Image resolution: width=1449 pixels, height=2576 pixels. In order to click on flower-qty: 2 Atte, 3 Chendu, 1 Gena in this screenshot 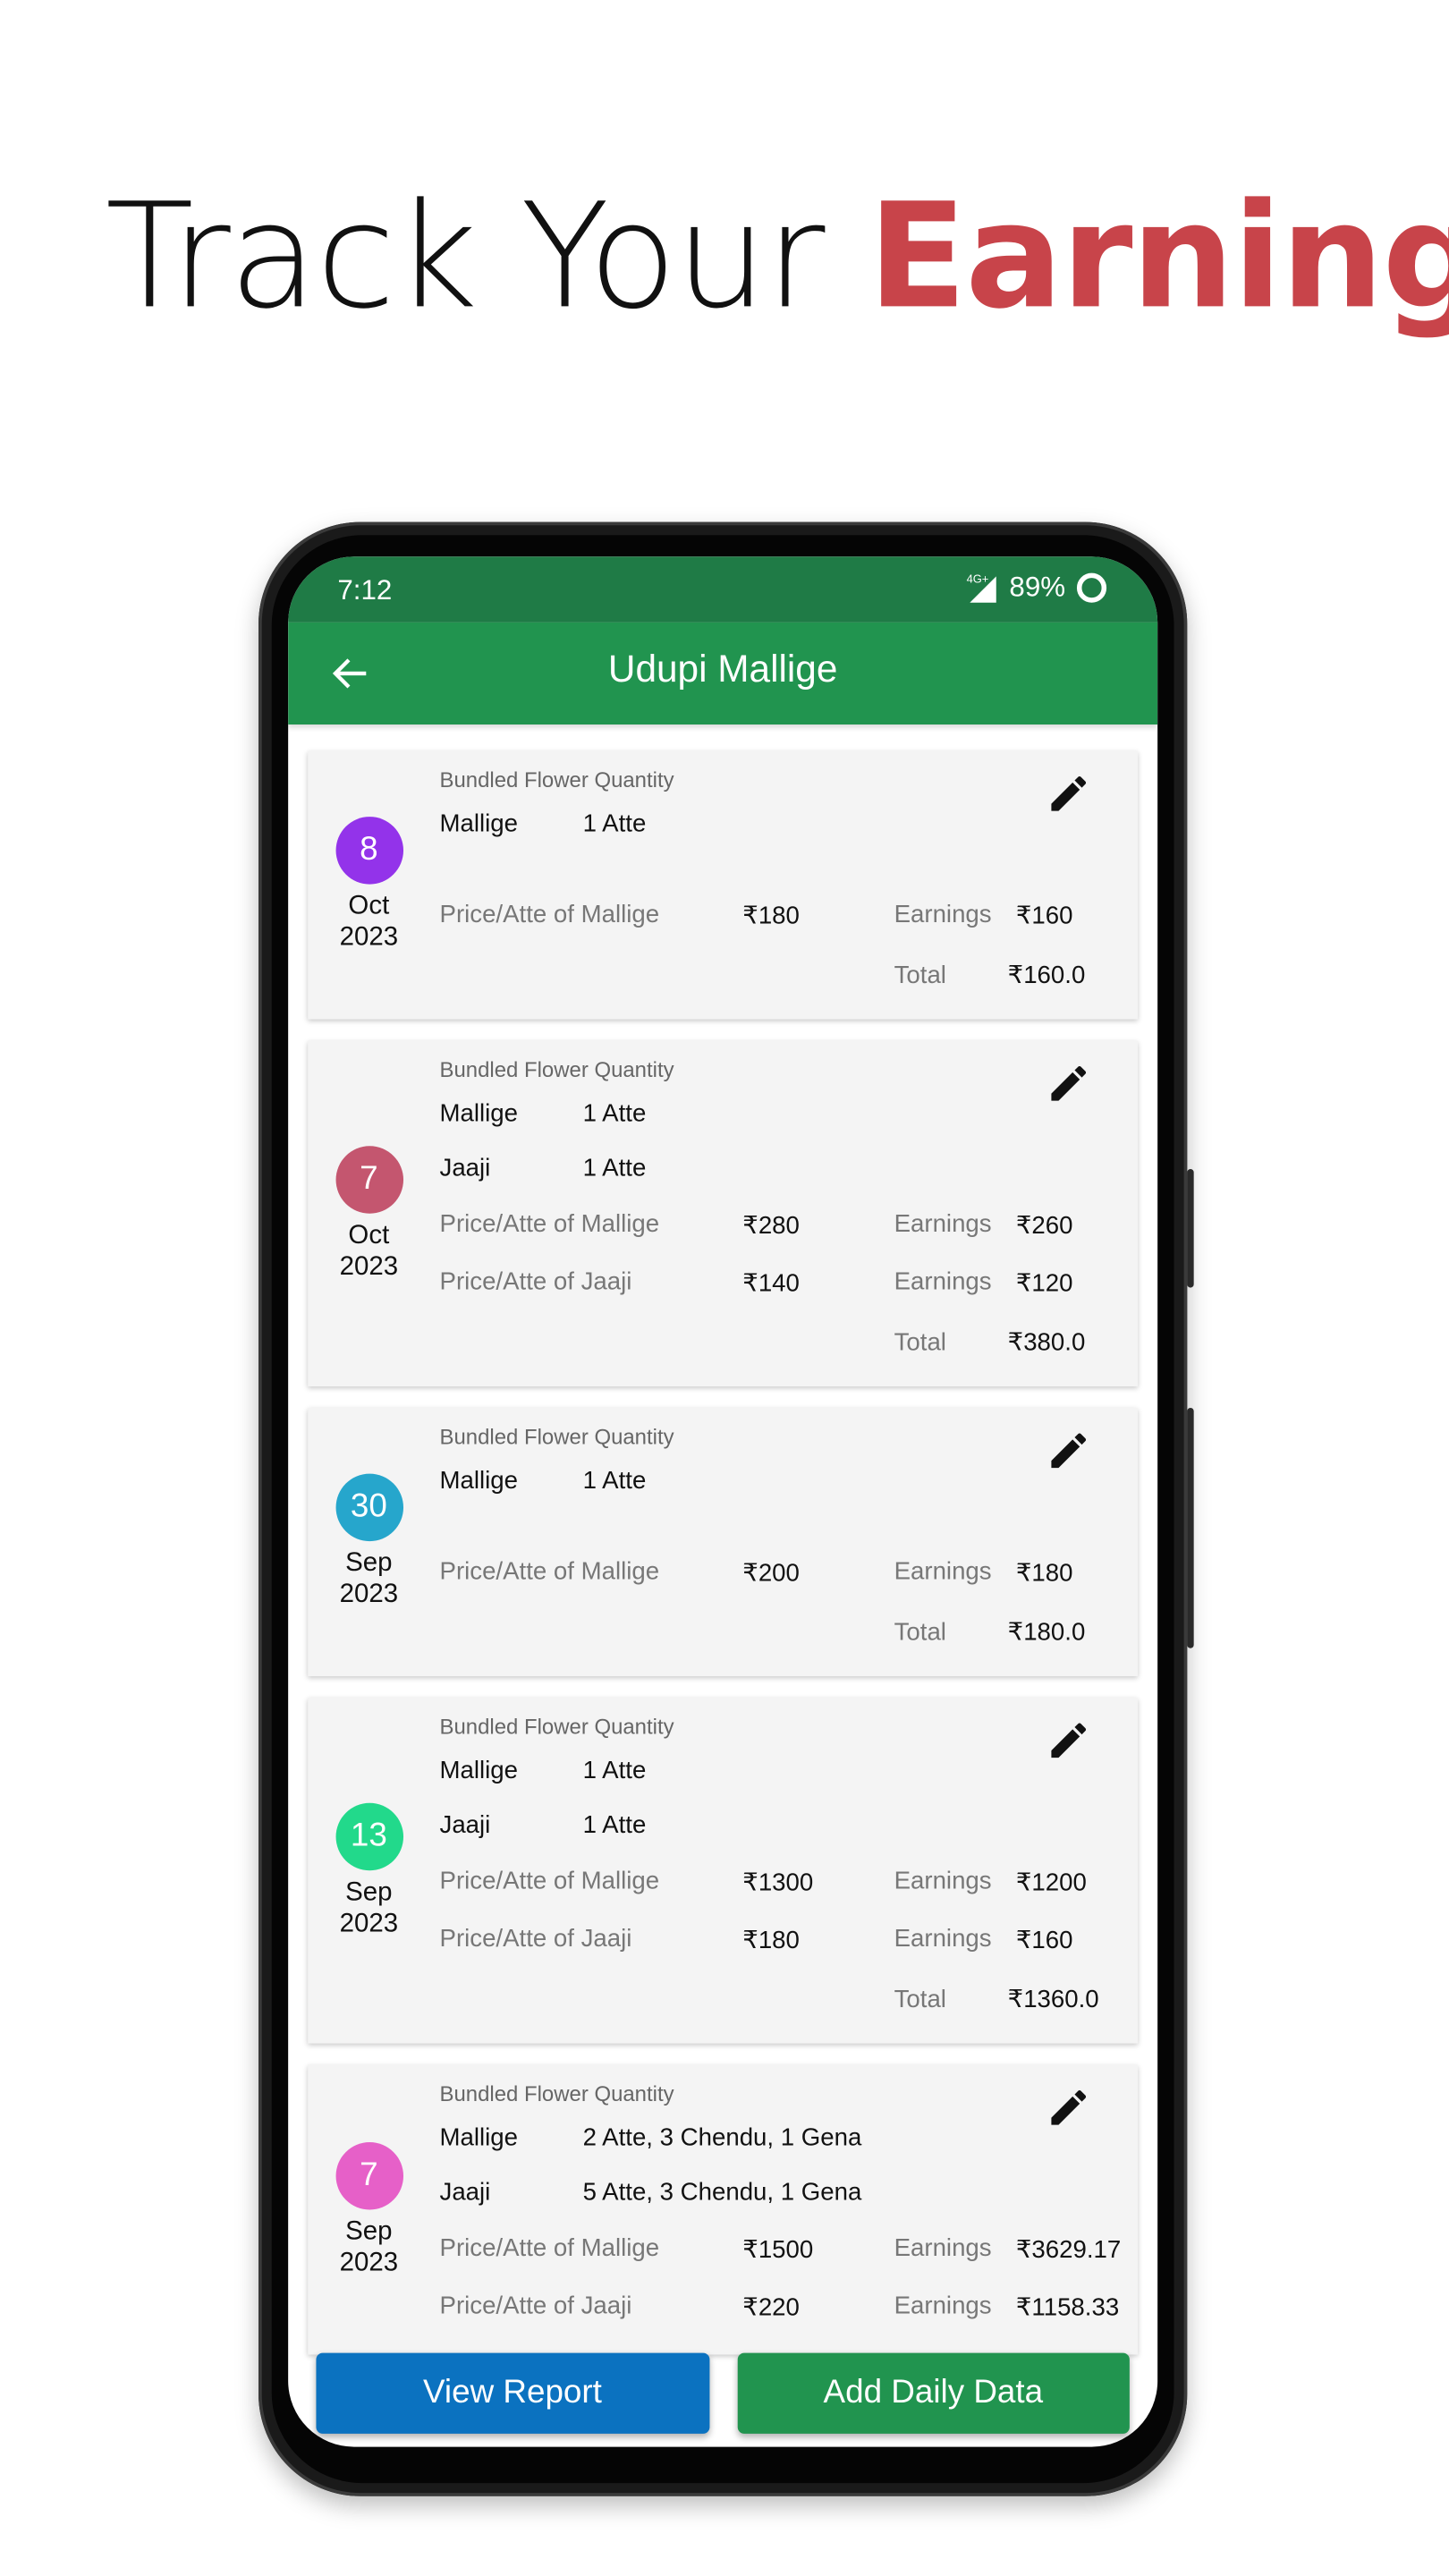, I will do `click(722, 2138)`.